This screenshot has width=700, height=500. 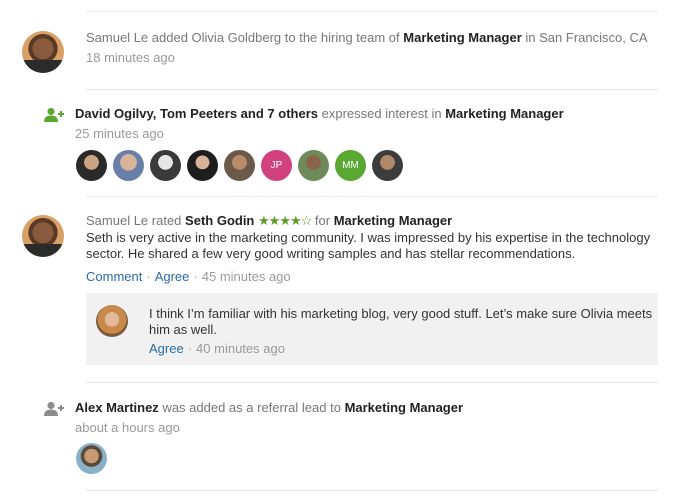 What do you see at coordinates (246, 276) in the screenshot?
I see `timestamp: 45 minutes ago` at bounding box center [246, 276].